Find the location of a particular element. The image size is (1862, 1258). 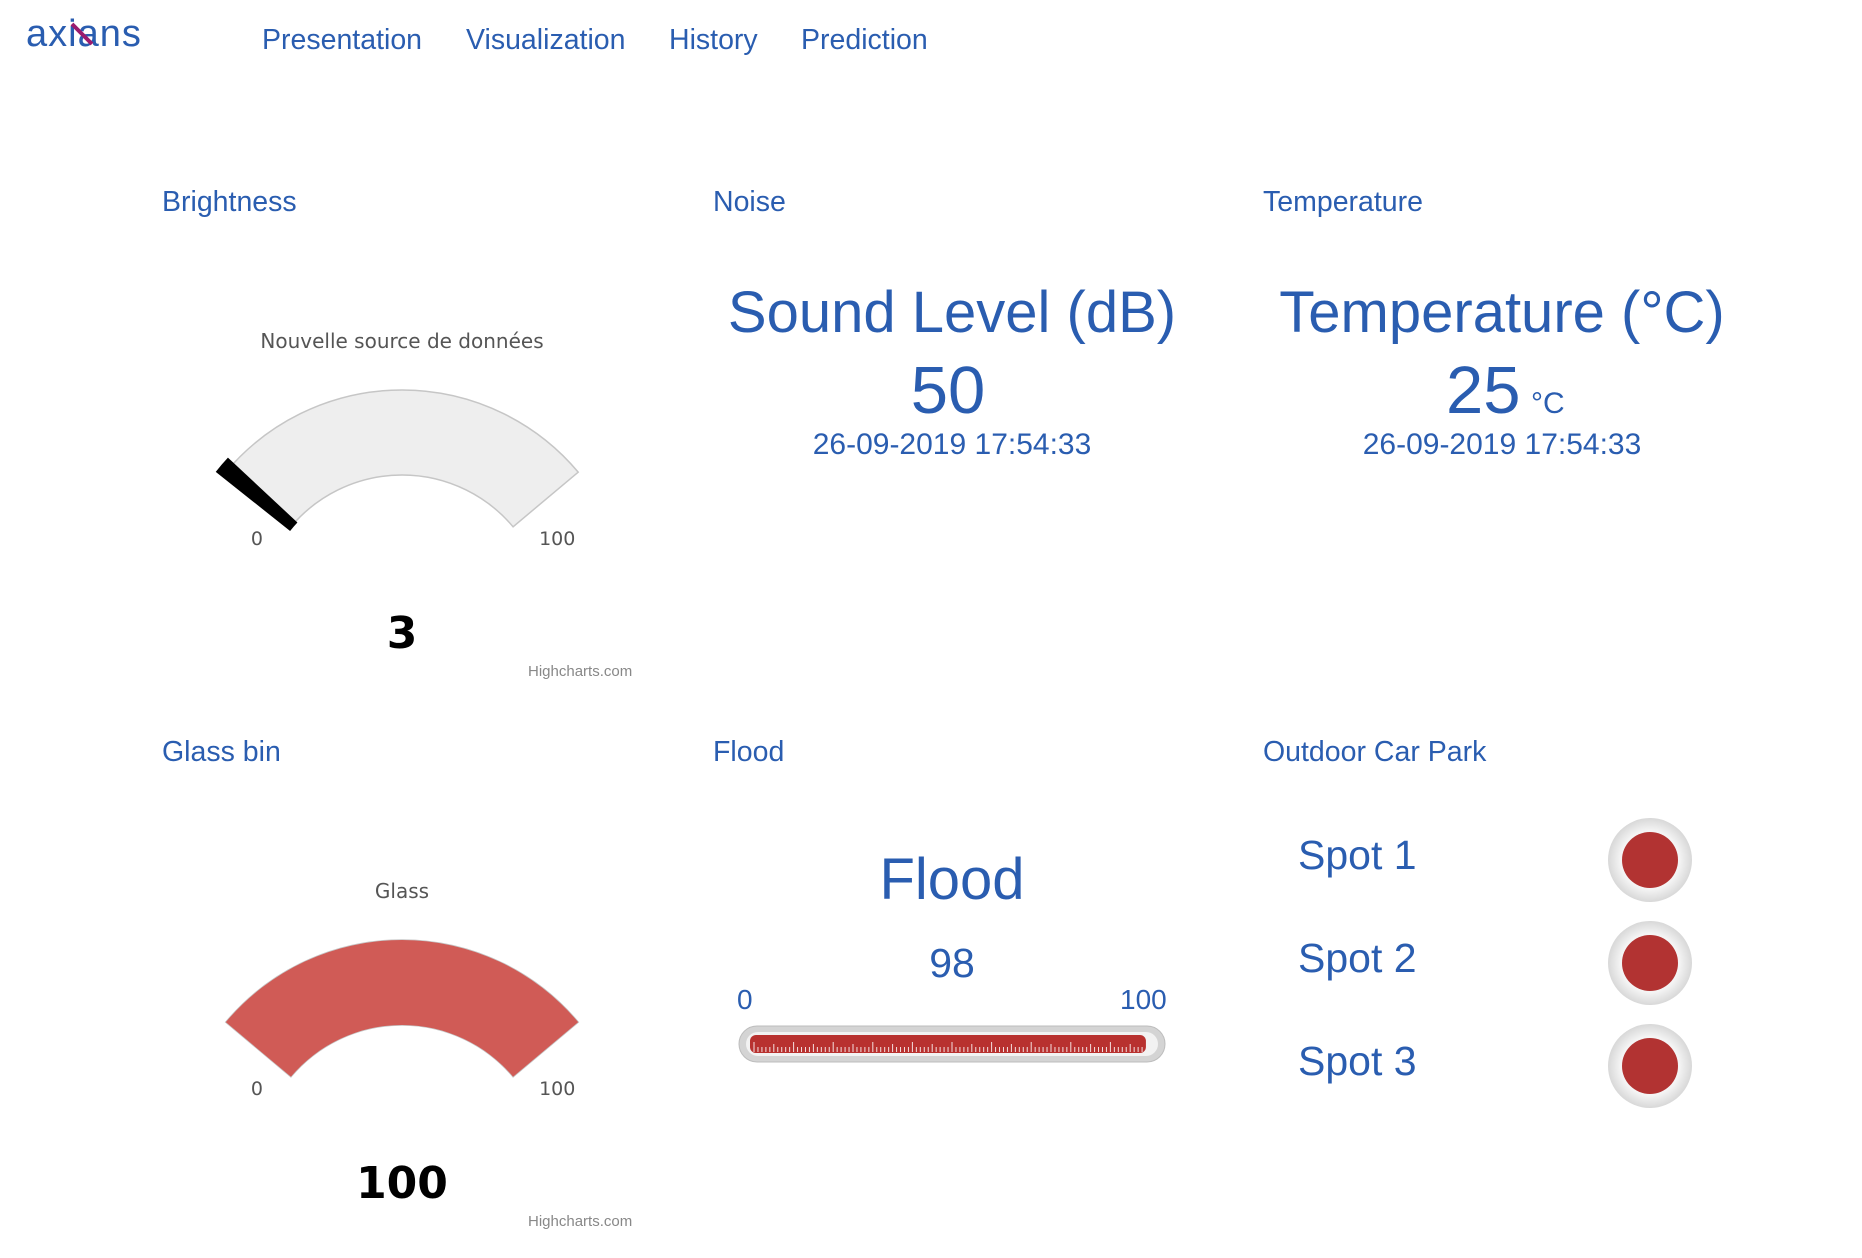

flood-max-label: 100 is located at coordinates (1143, 999).